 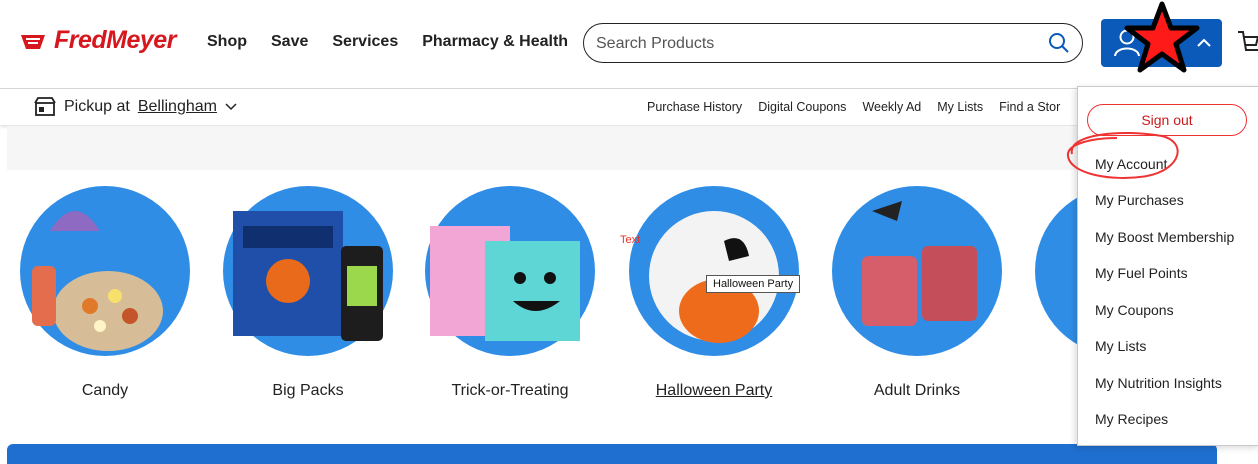 What do you see at coordinates (33, 41) in the screenshot?
I see `basket-icon` at bounding box center [33, 41].